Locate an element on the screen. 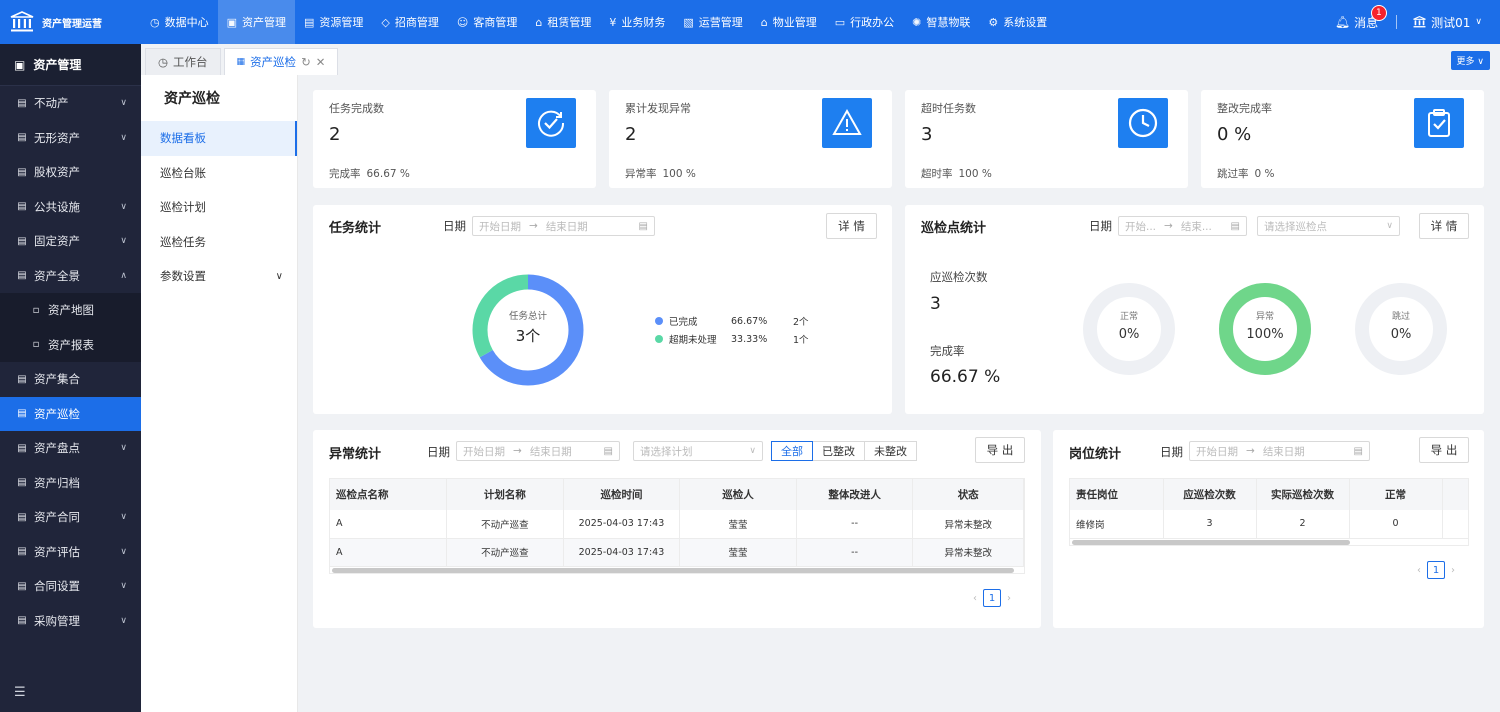  anomaly-date-range: 开始日期 → 结束日期 ▤ is located at coordinates (538, 451).